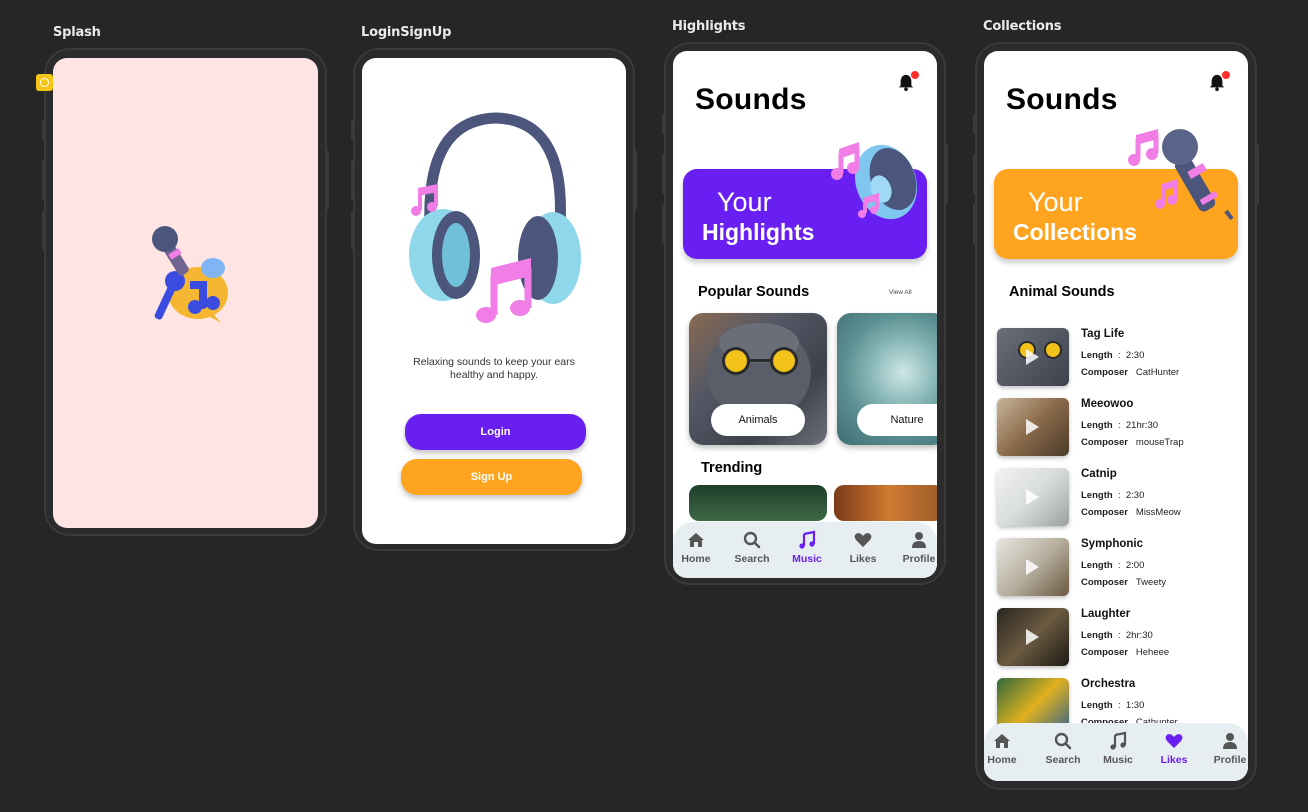 The width and height of the screenshot is (1308, 812). What do you see at coordinates (495, 432) in the screenshot?
I see `login-button: Login` at bounding box center [495, 432].